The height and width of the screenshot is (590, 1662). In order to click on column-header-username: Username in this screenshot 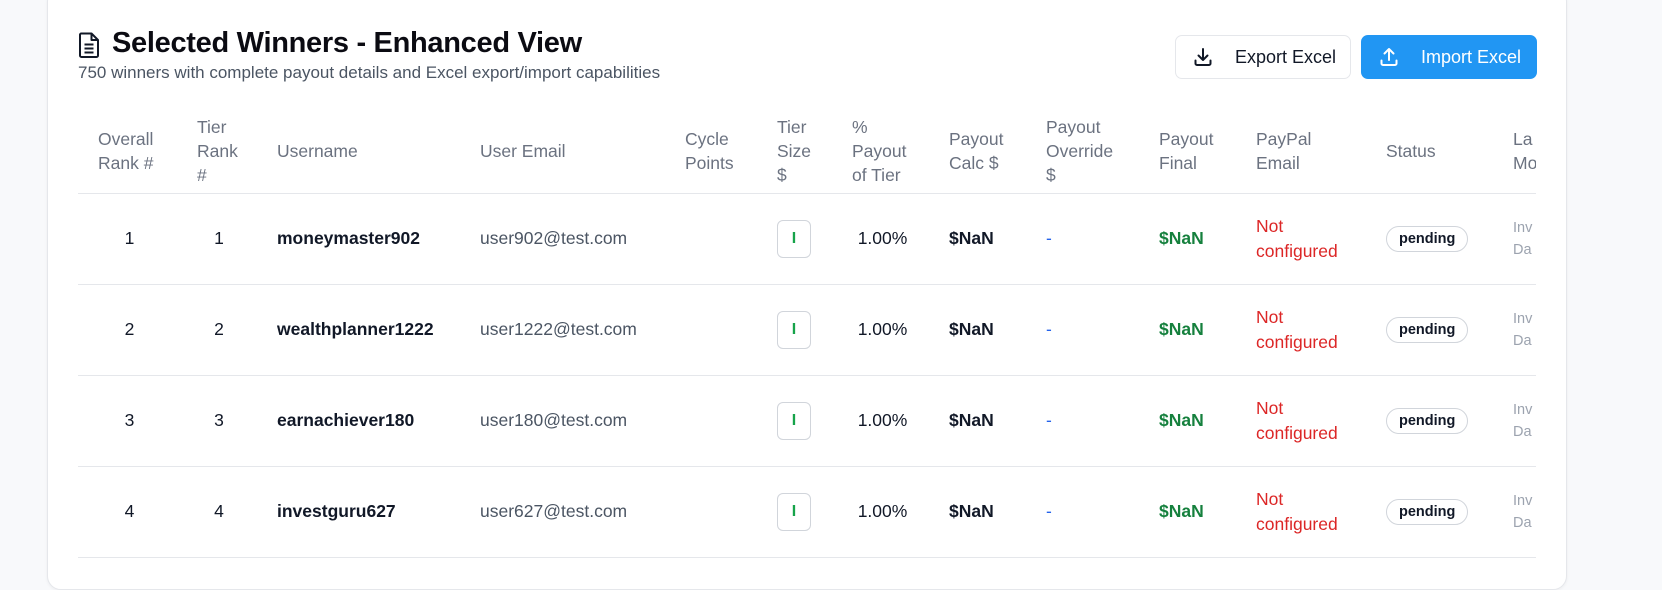, I will do `click(358, 152)`.